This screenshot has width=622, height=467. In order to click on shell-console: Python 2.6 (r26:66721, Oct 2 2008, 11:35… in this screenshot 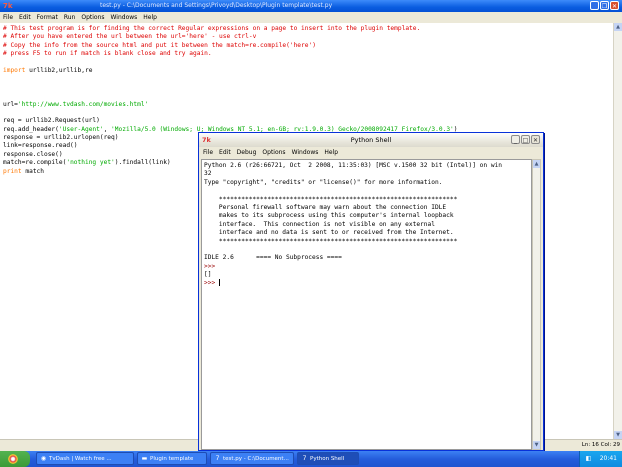, I will do `click(367, 225)`.